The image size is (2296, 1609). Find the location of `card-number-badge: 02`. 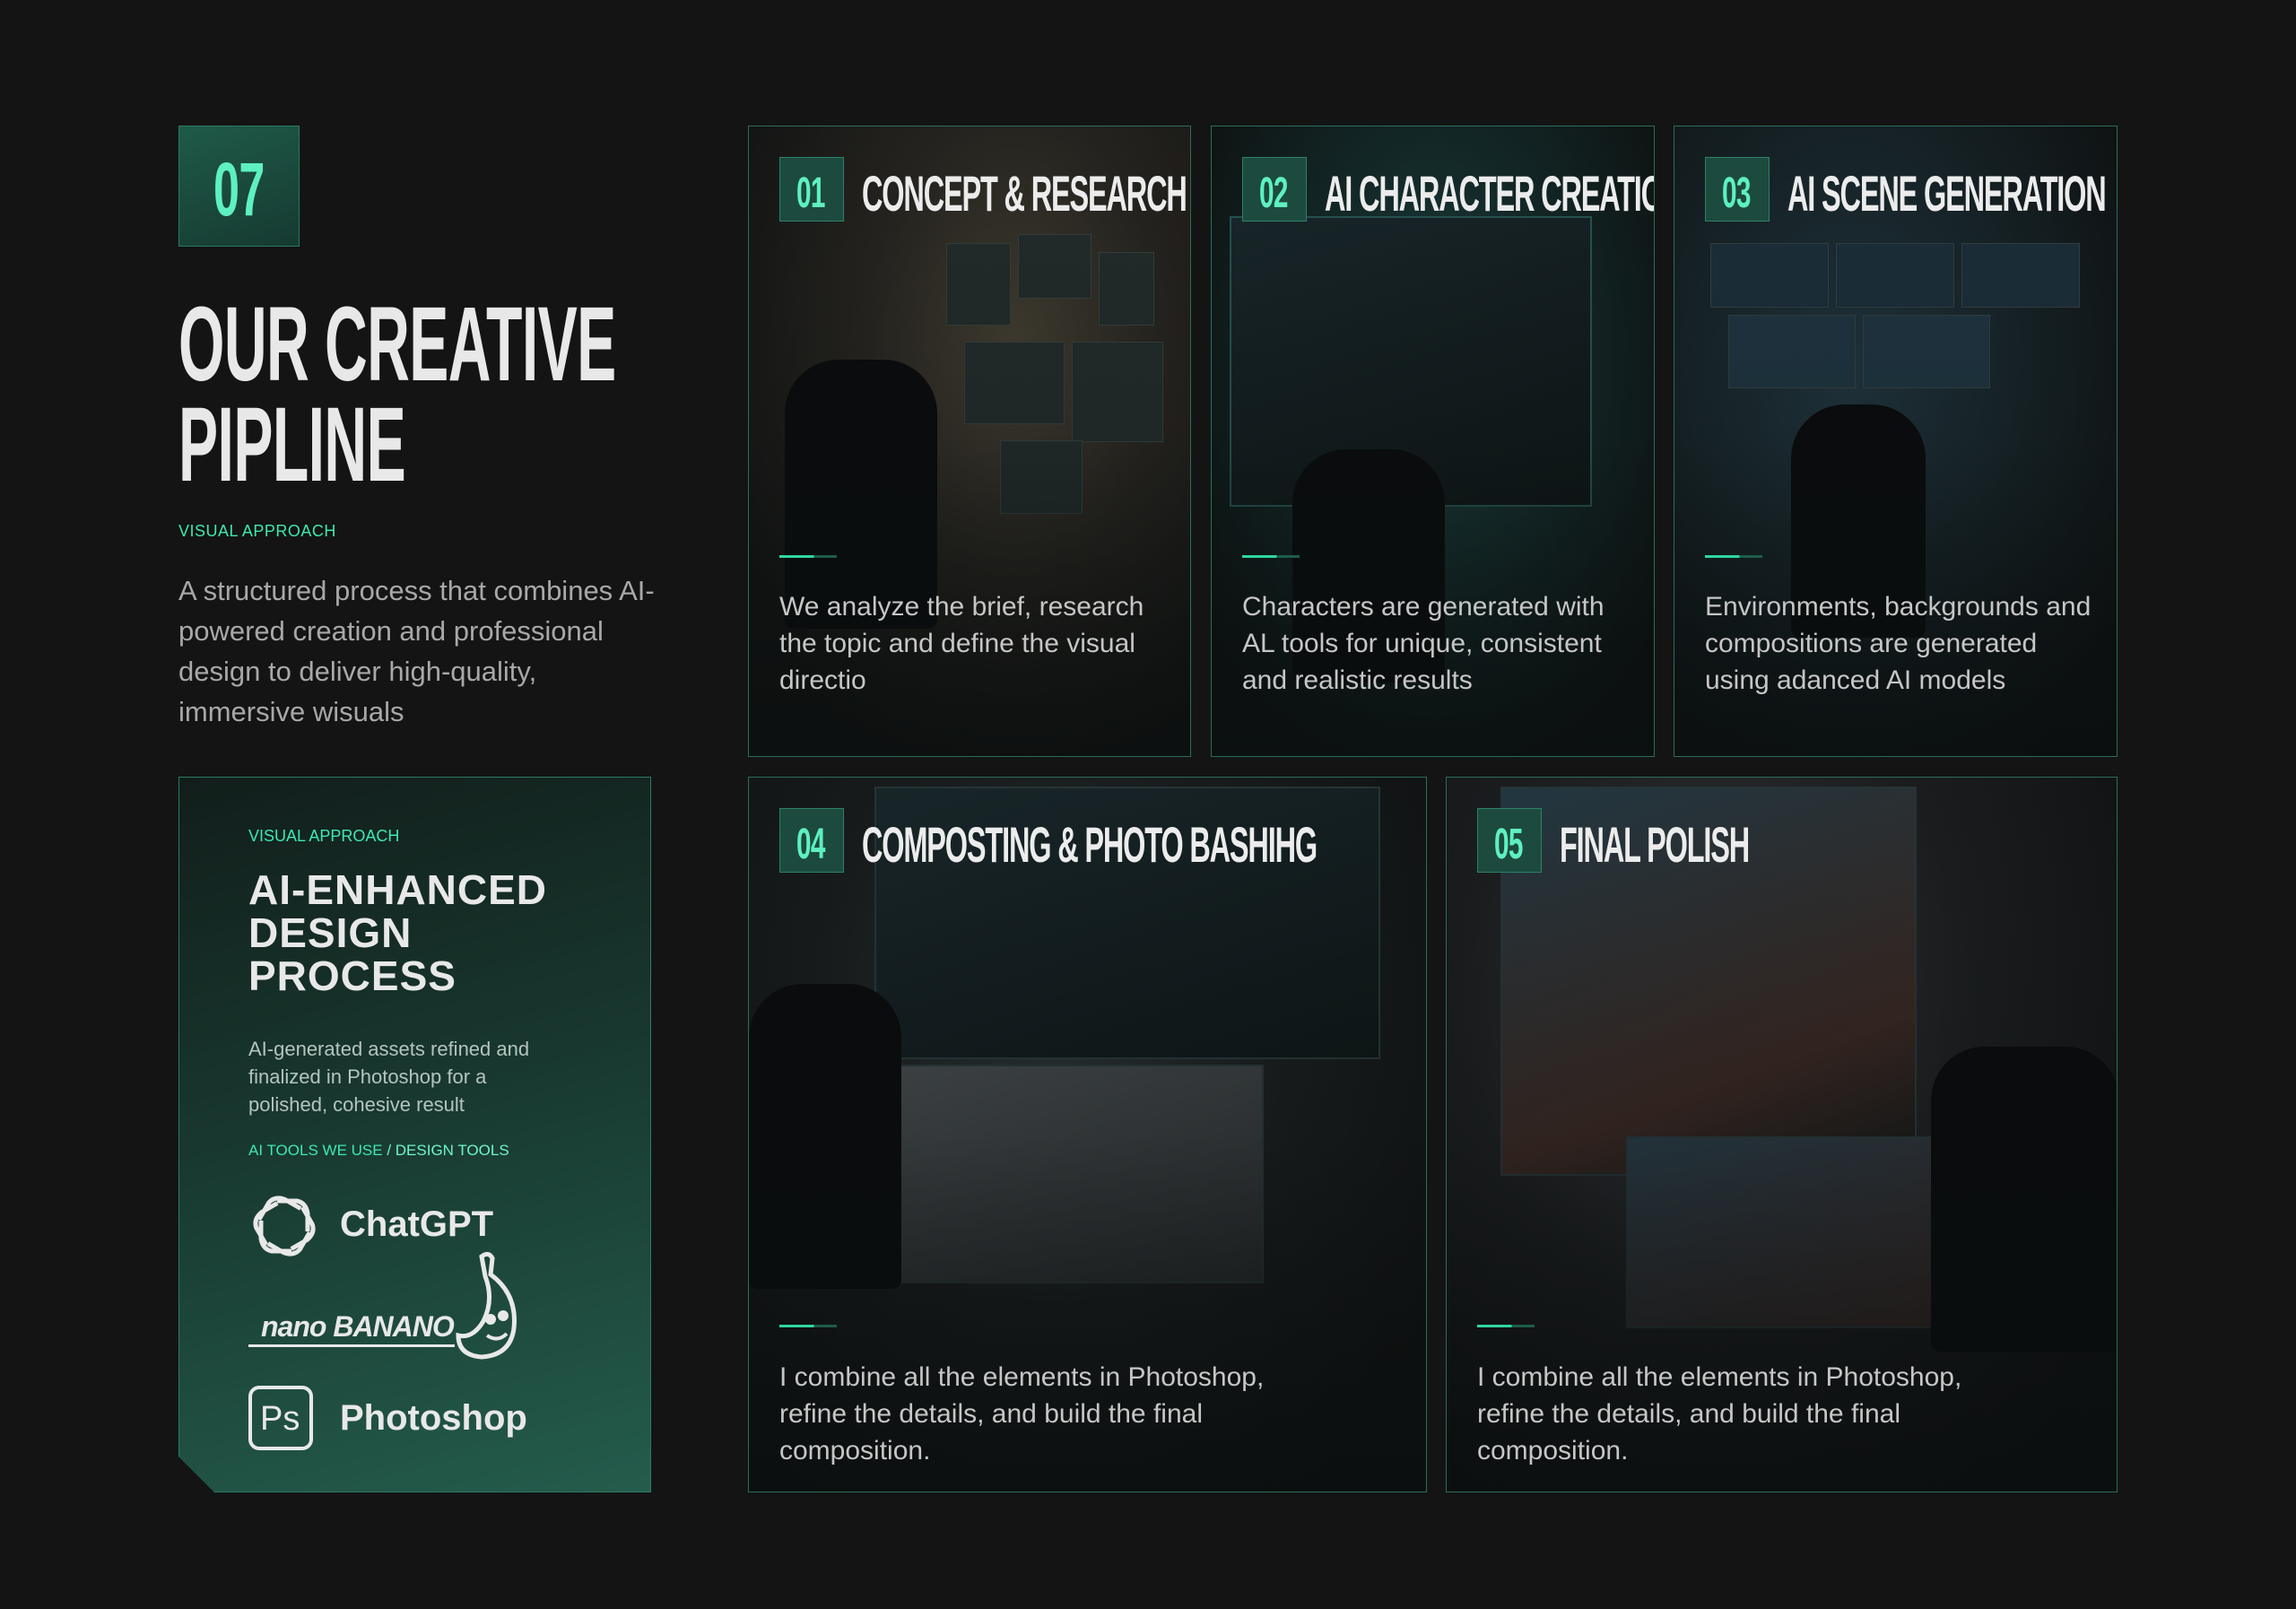

card-number-badge: 02 is located at coordinates (1274, 189).